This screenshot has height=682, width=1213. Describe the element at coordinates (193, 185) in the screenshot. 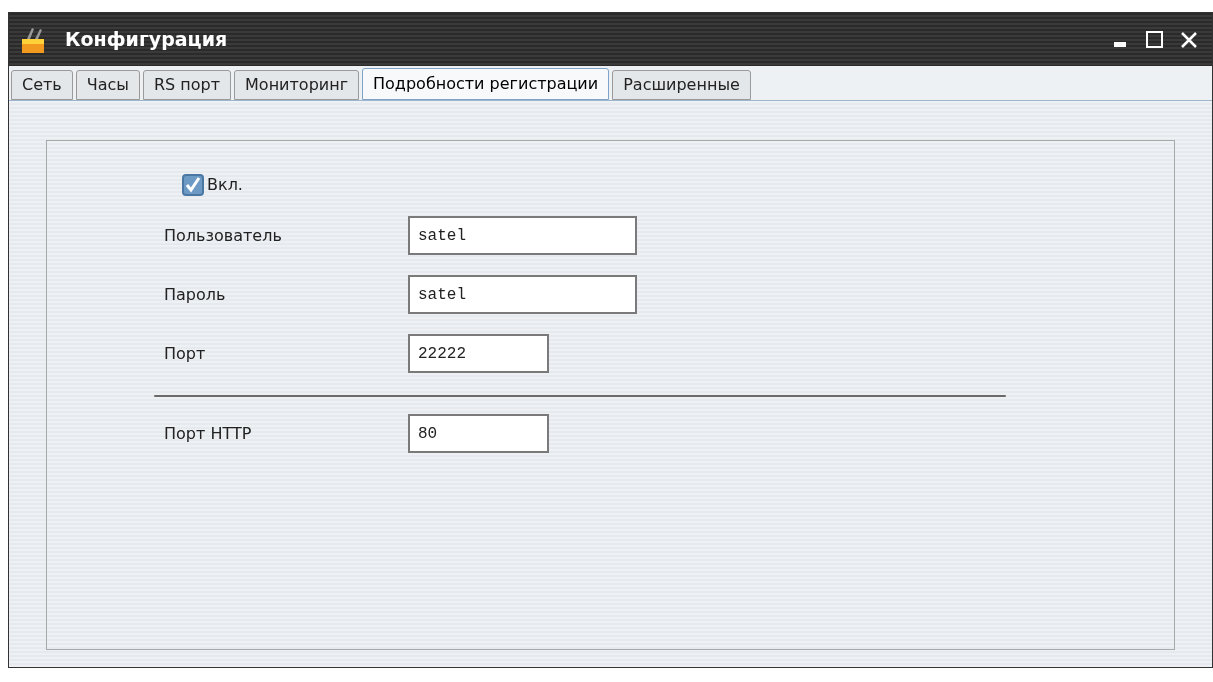

I see `checkbox` at that location.